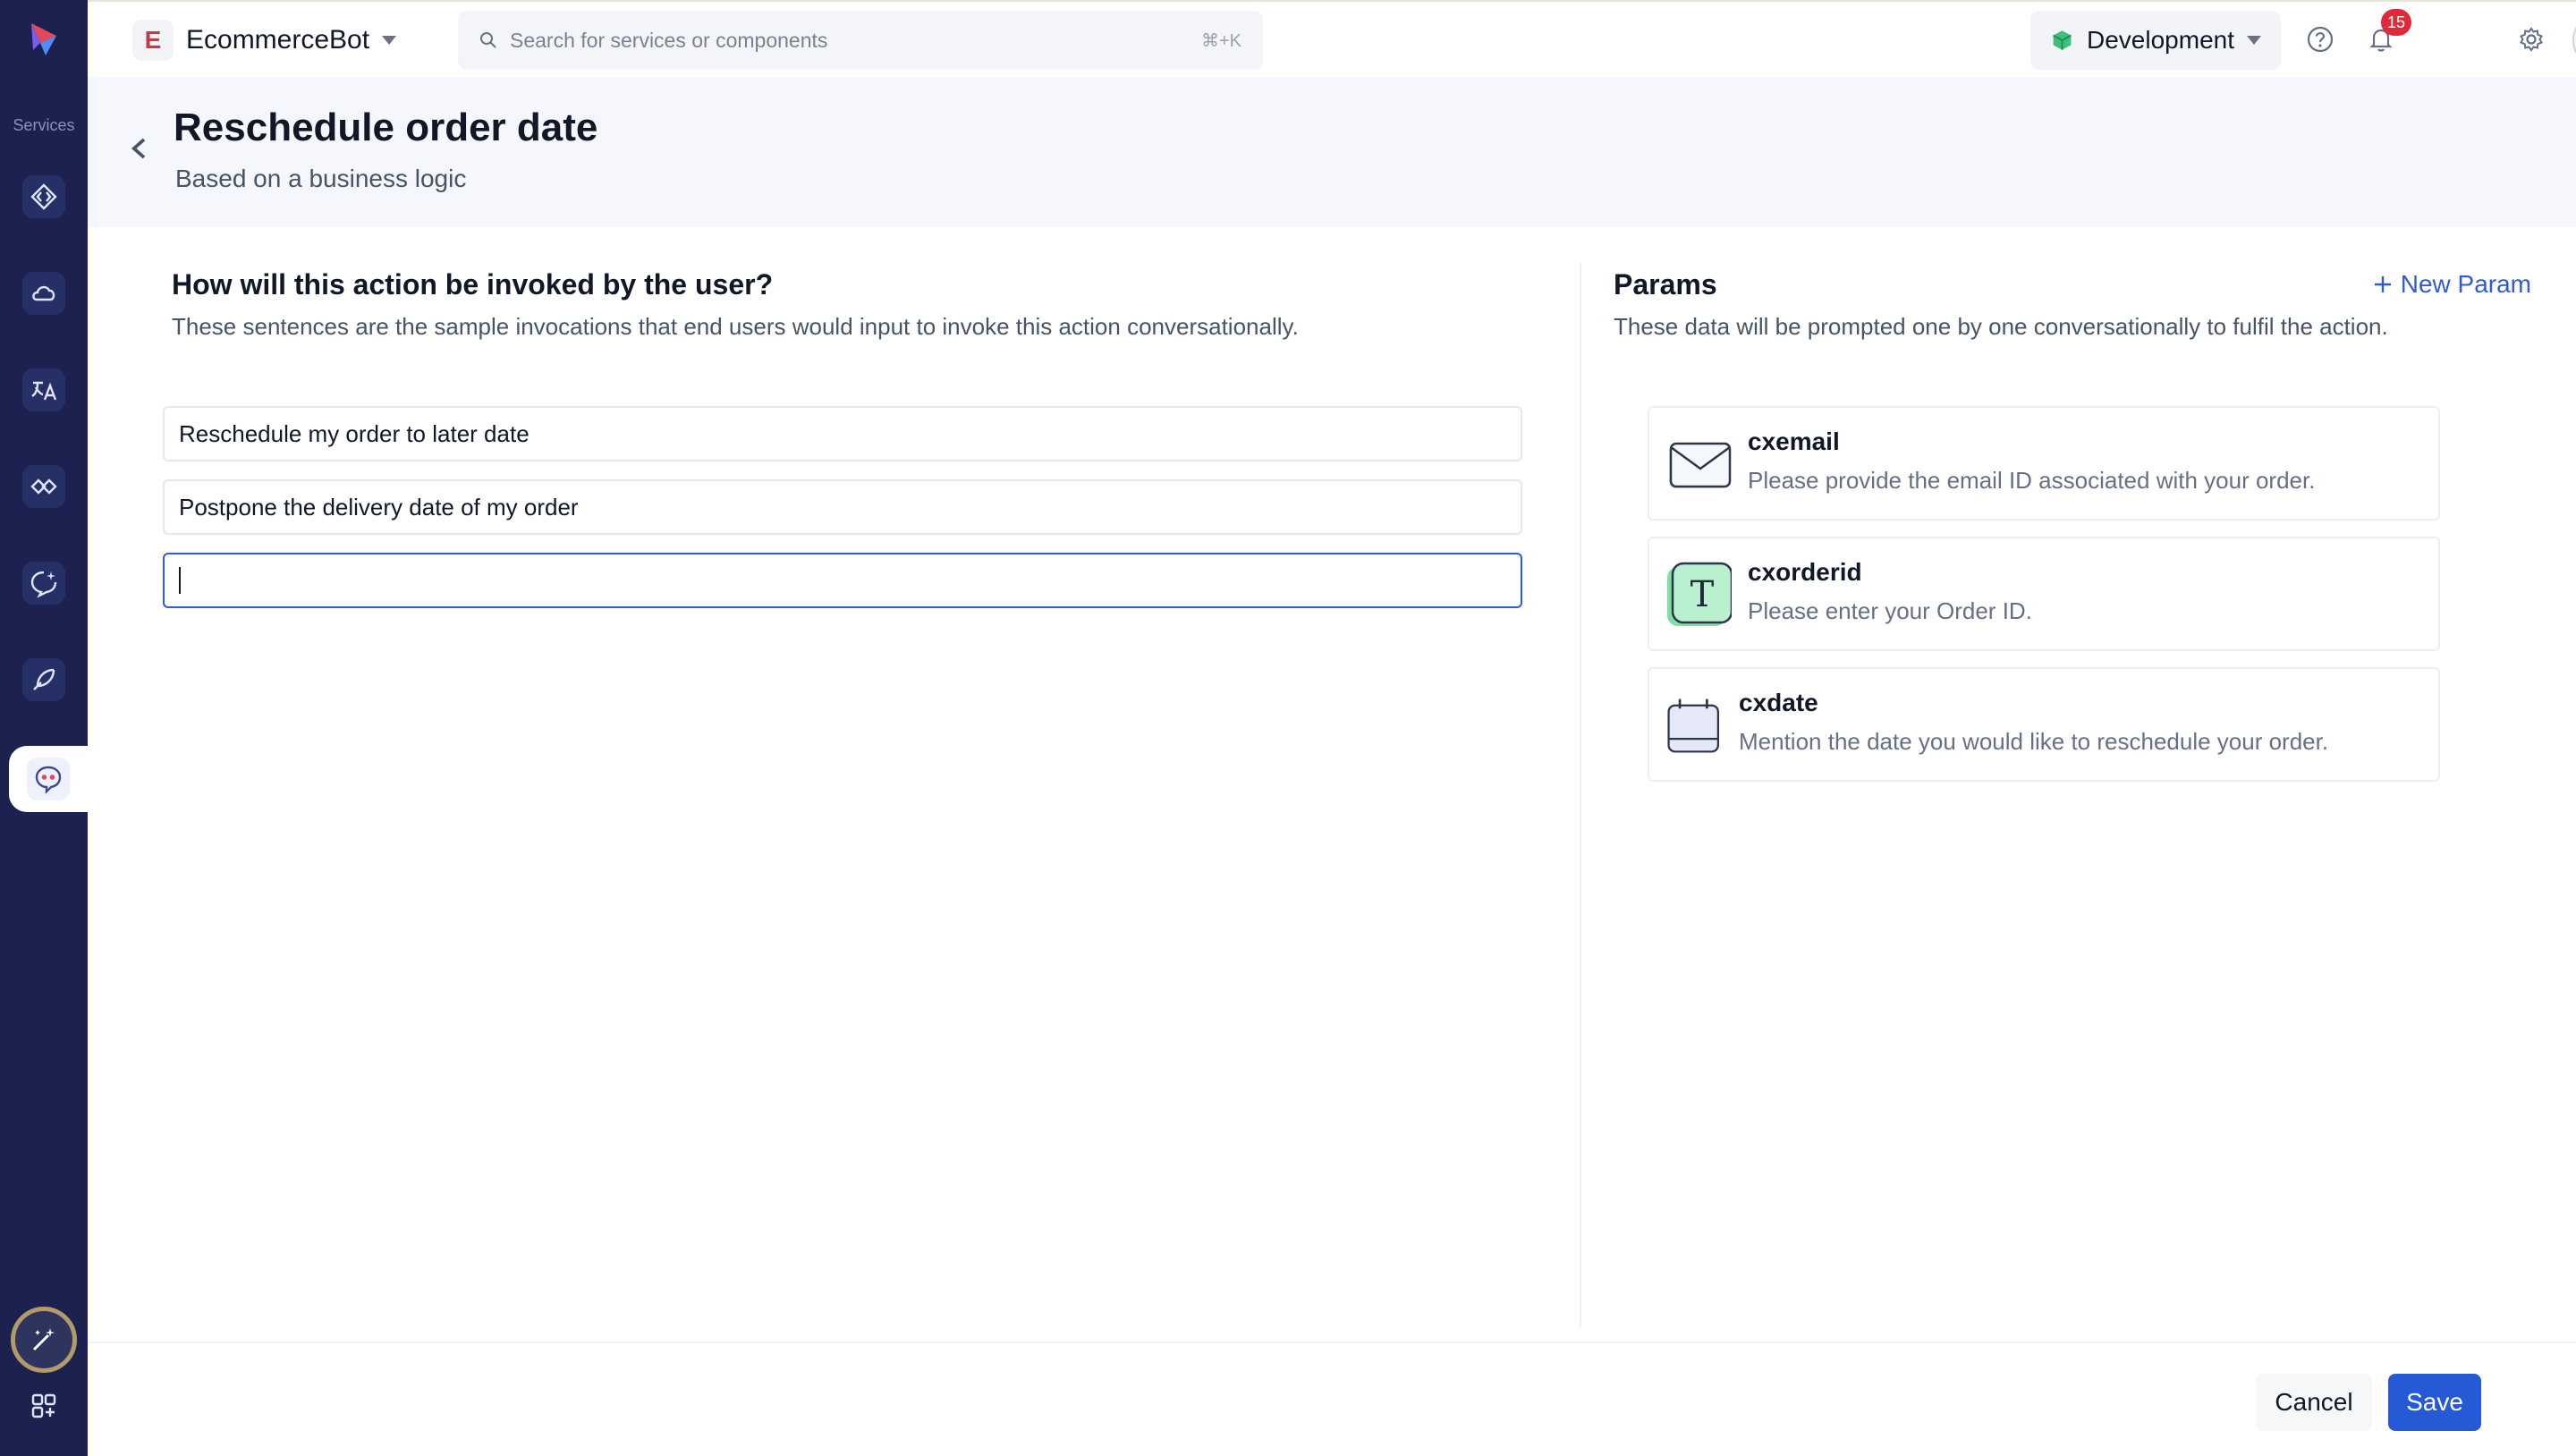  Describe the element at coordinates (842, 433) in the screenshot. I see `utterance-input: Reschedule my order to later date` at that location.